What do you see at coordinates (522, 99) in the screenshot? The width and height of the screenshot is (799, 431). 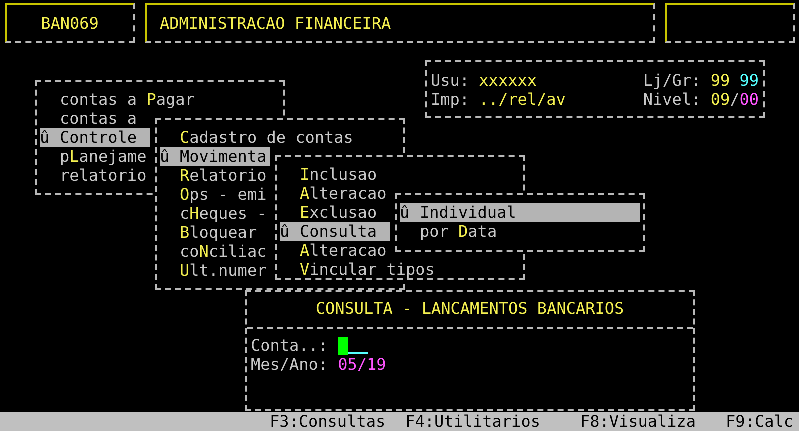 I see `printer-value: ../rel/av` at bounding box center [522, 99].